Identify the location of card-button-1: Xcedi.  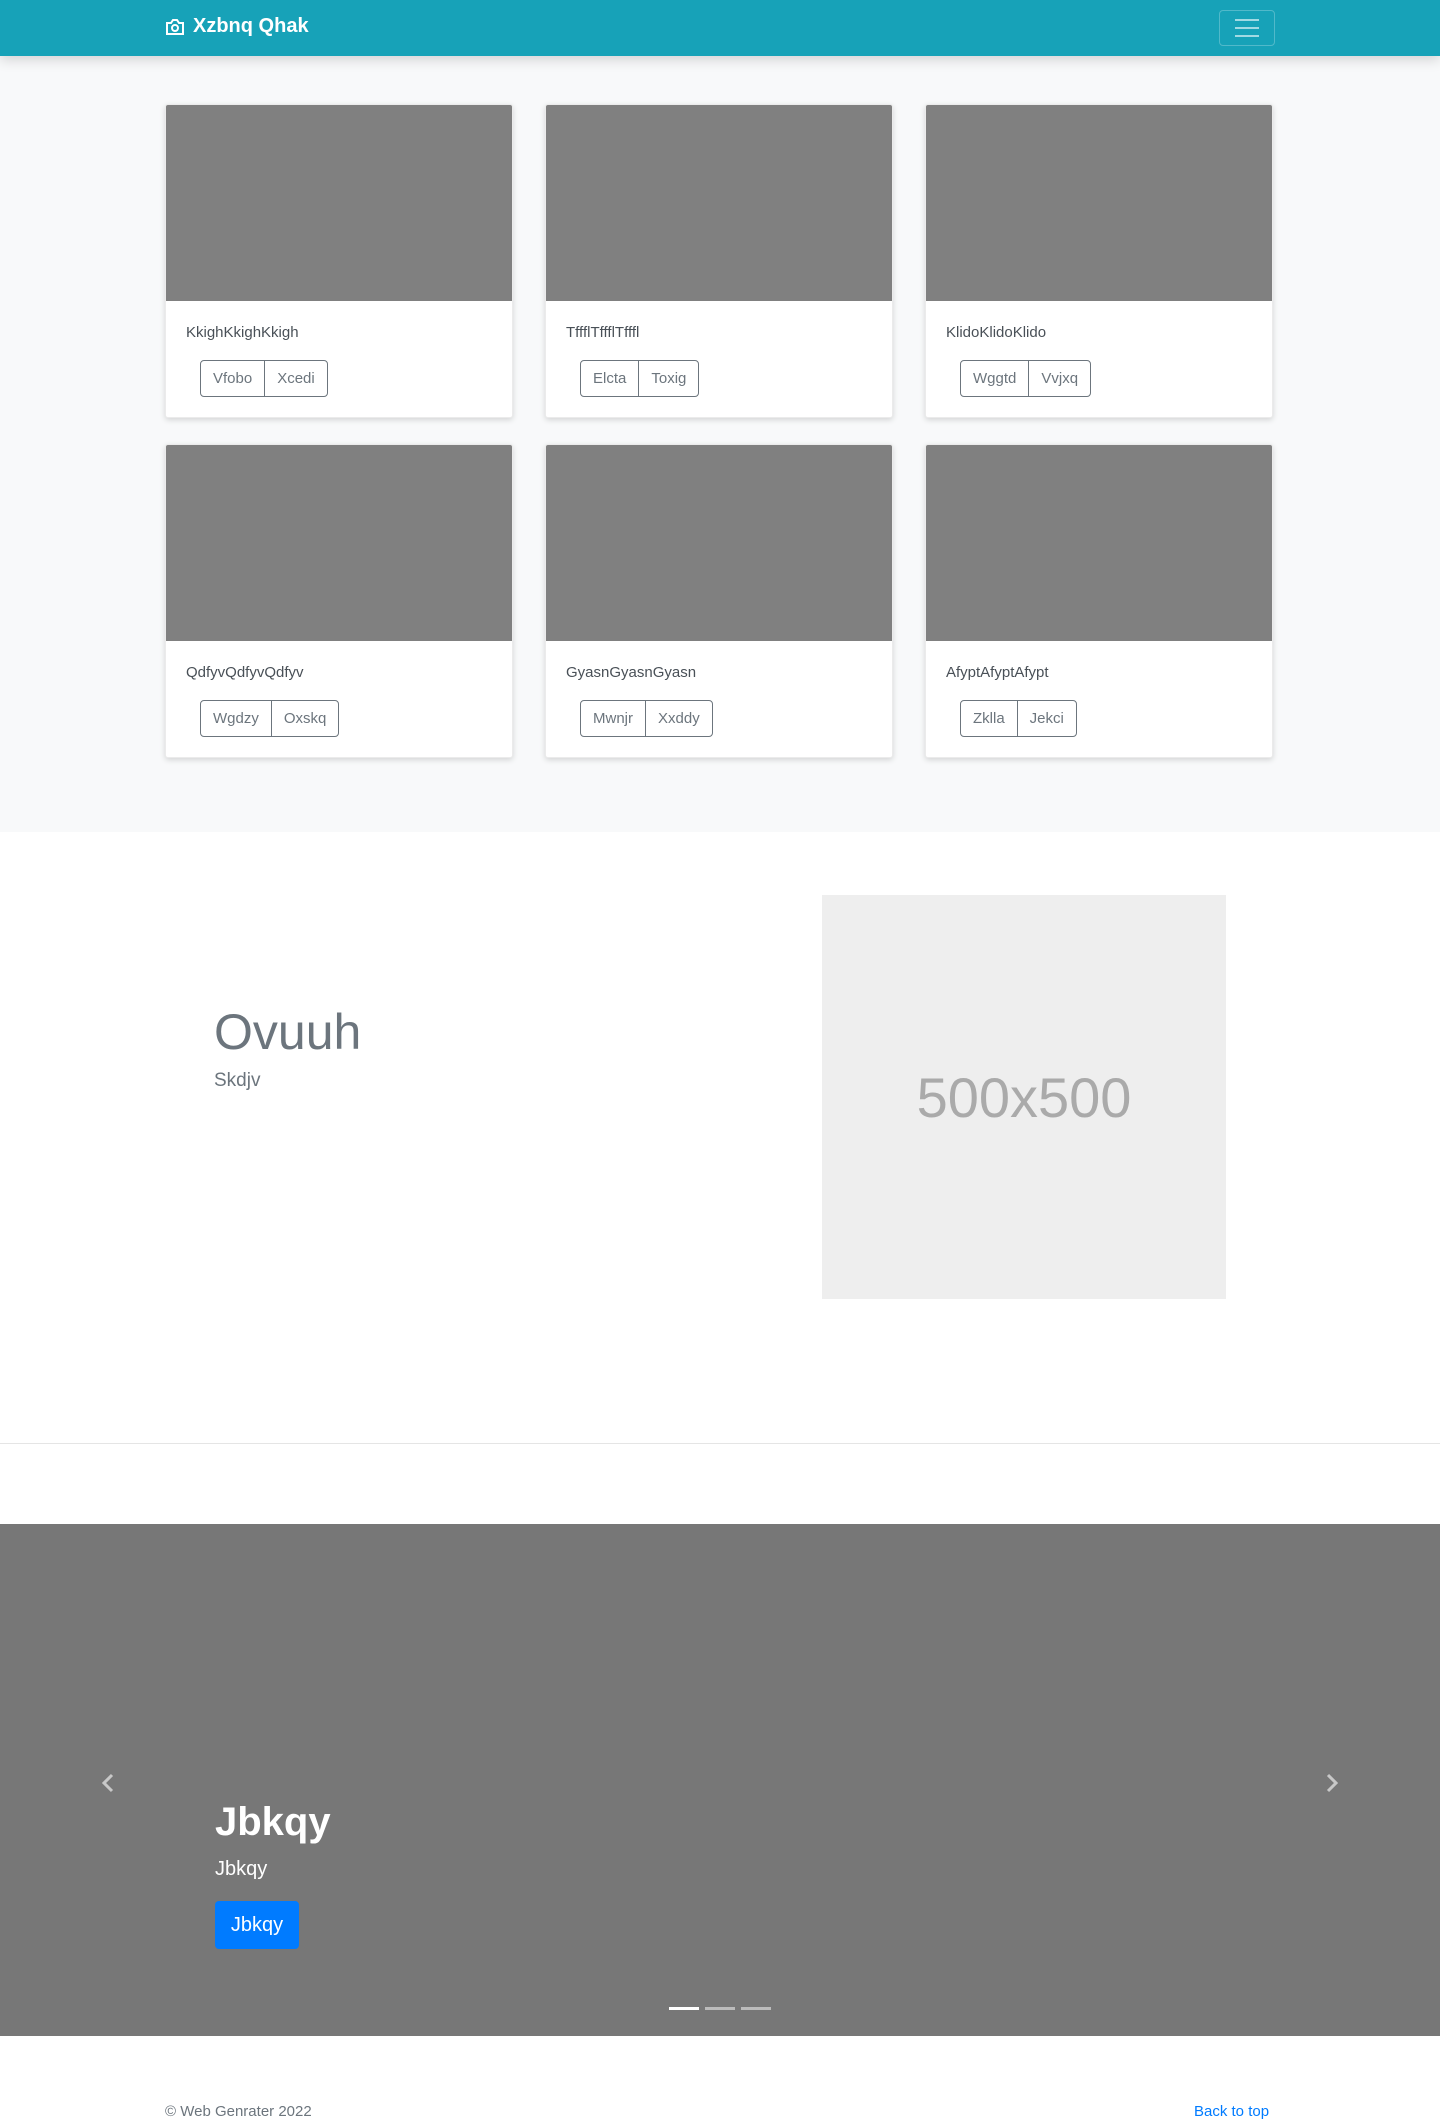
(296, 378).